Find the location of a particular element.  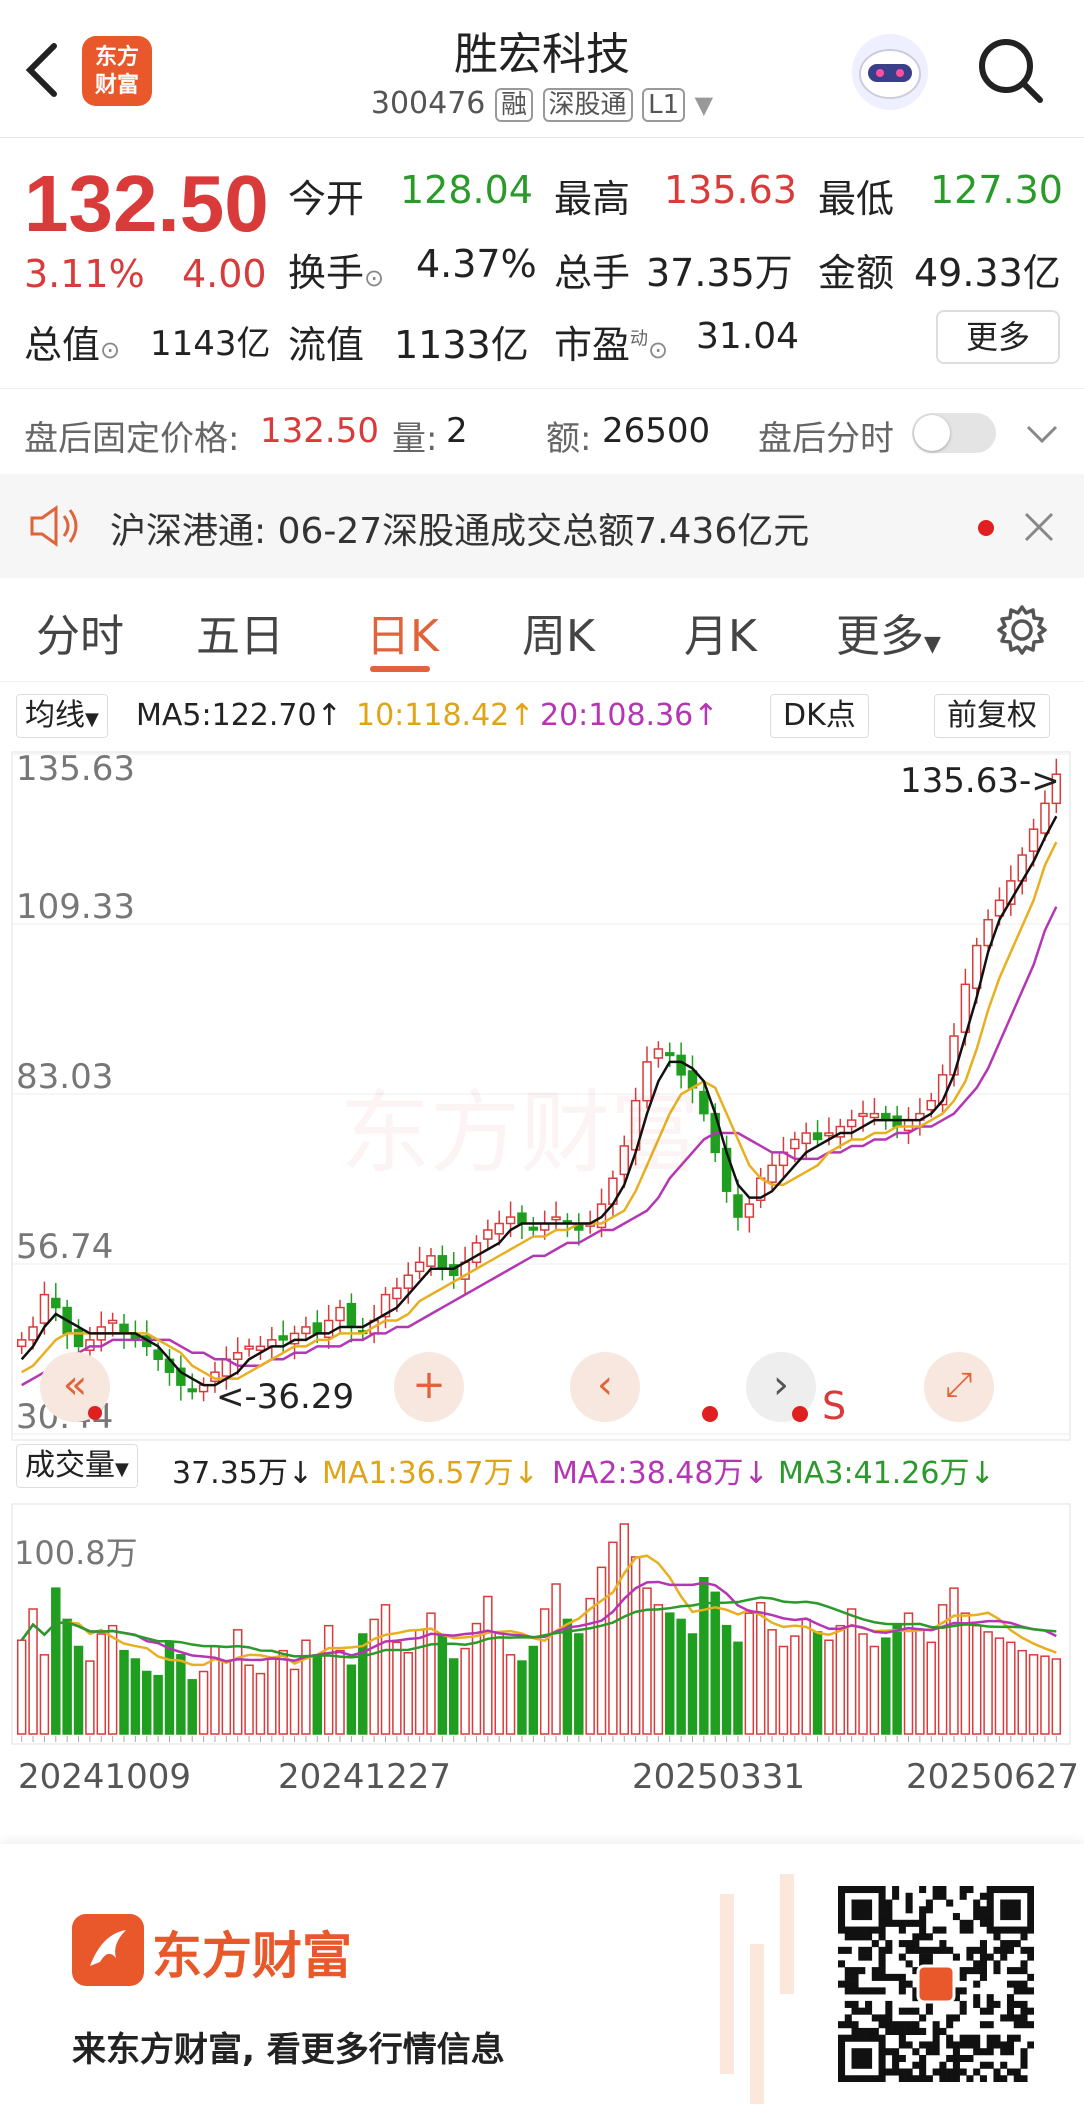

notice-text: 沪深港通: 06-27深股通成交总额7.436亿元 is located at coordinates (459, 528).